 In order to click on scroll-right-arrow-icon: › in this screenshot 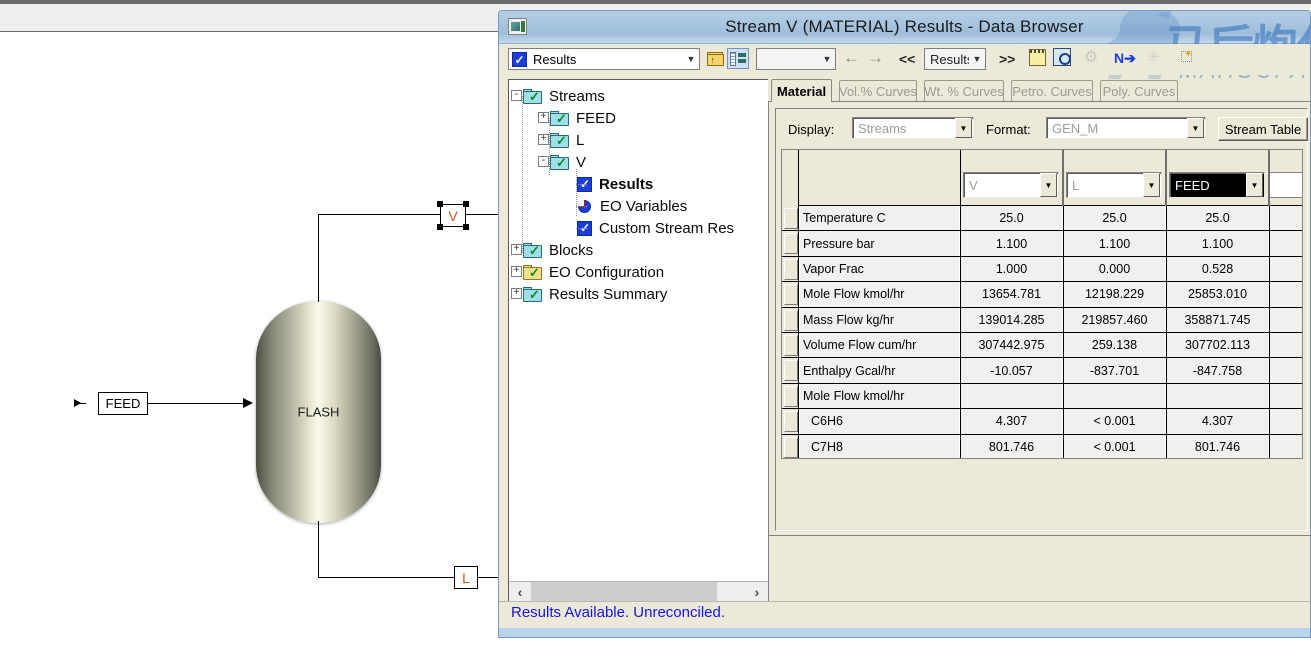, I will do `click(757, 592)`.